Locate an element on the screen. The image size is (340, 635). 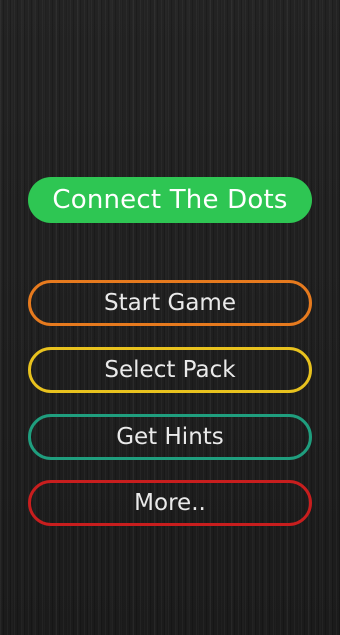
more-button: More.. is located at coordinates (170, 503).